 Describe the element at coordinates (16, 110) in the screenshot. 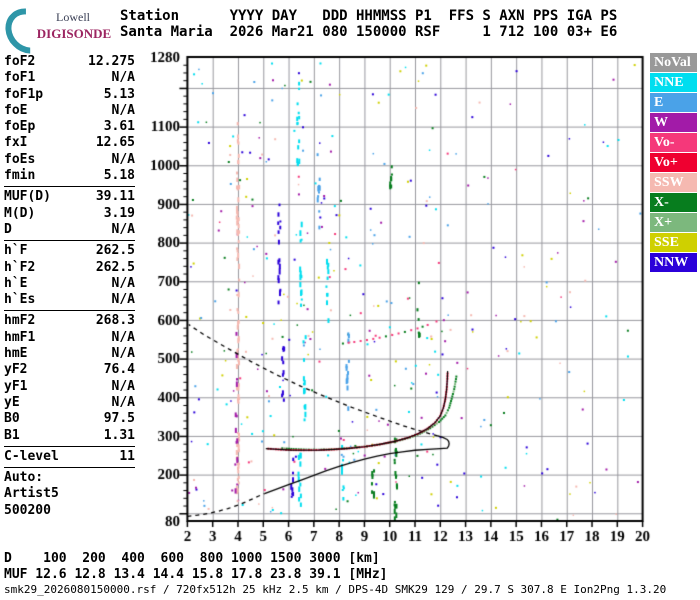

I see `param-label: foE` at that location.